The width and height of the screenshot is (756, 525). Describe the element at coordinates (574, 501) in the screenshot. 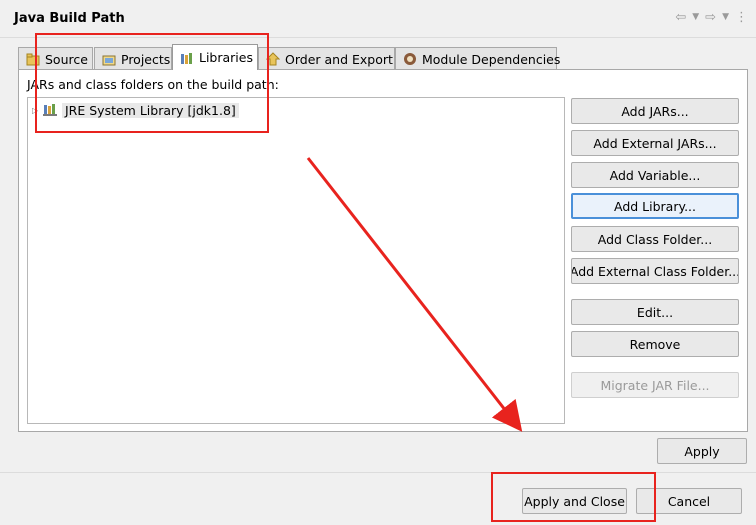

I see `apply-and-close-button: Apply and Close` at that location.